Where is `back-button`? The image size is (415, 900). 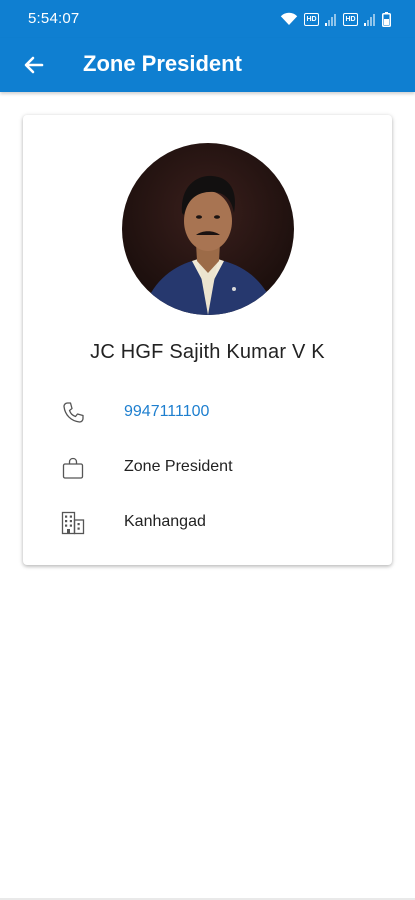 back-button is located at coordinates (34, 65).